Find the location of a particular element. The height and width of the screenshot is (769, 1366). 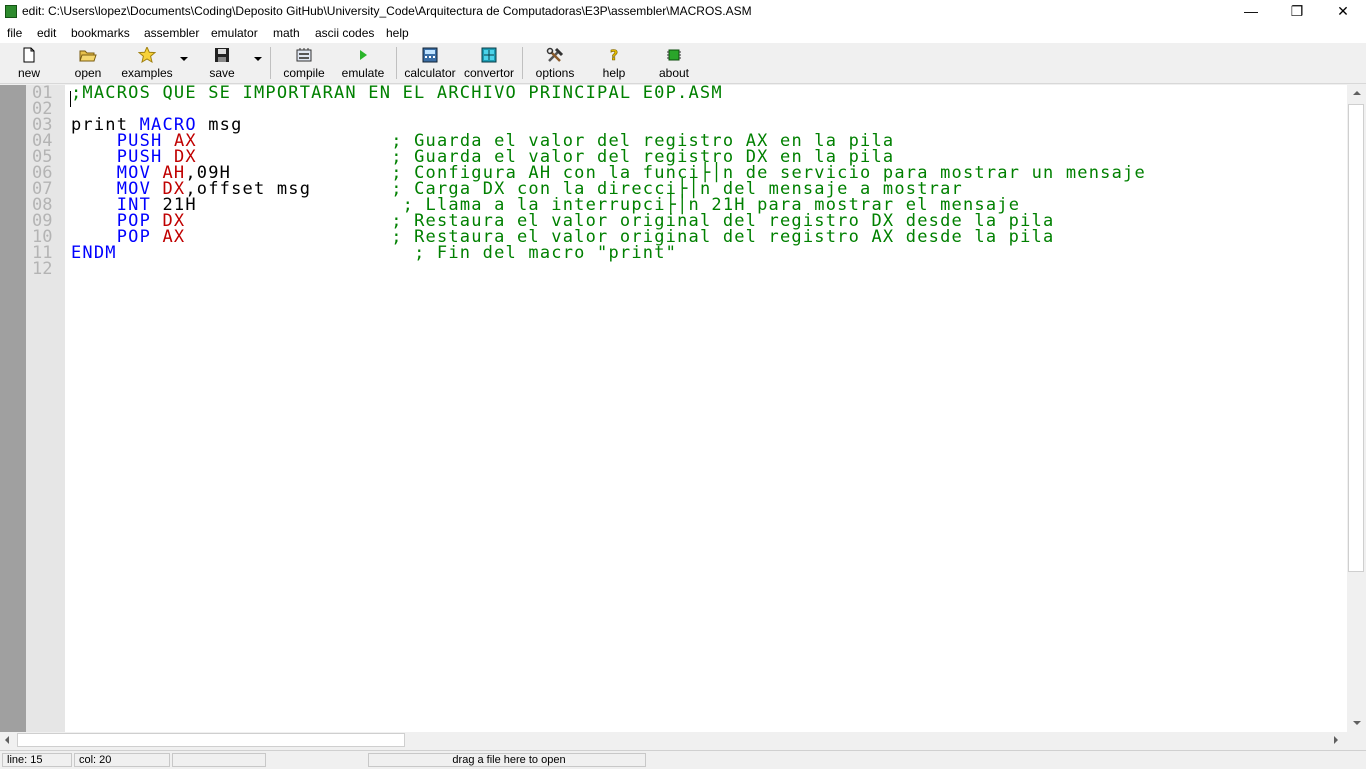

status-drop-hint: drag a file here to open is located at coordinates (507, 760).